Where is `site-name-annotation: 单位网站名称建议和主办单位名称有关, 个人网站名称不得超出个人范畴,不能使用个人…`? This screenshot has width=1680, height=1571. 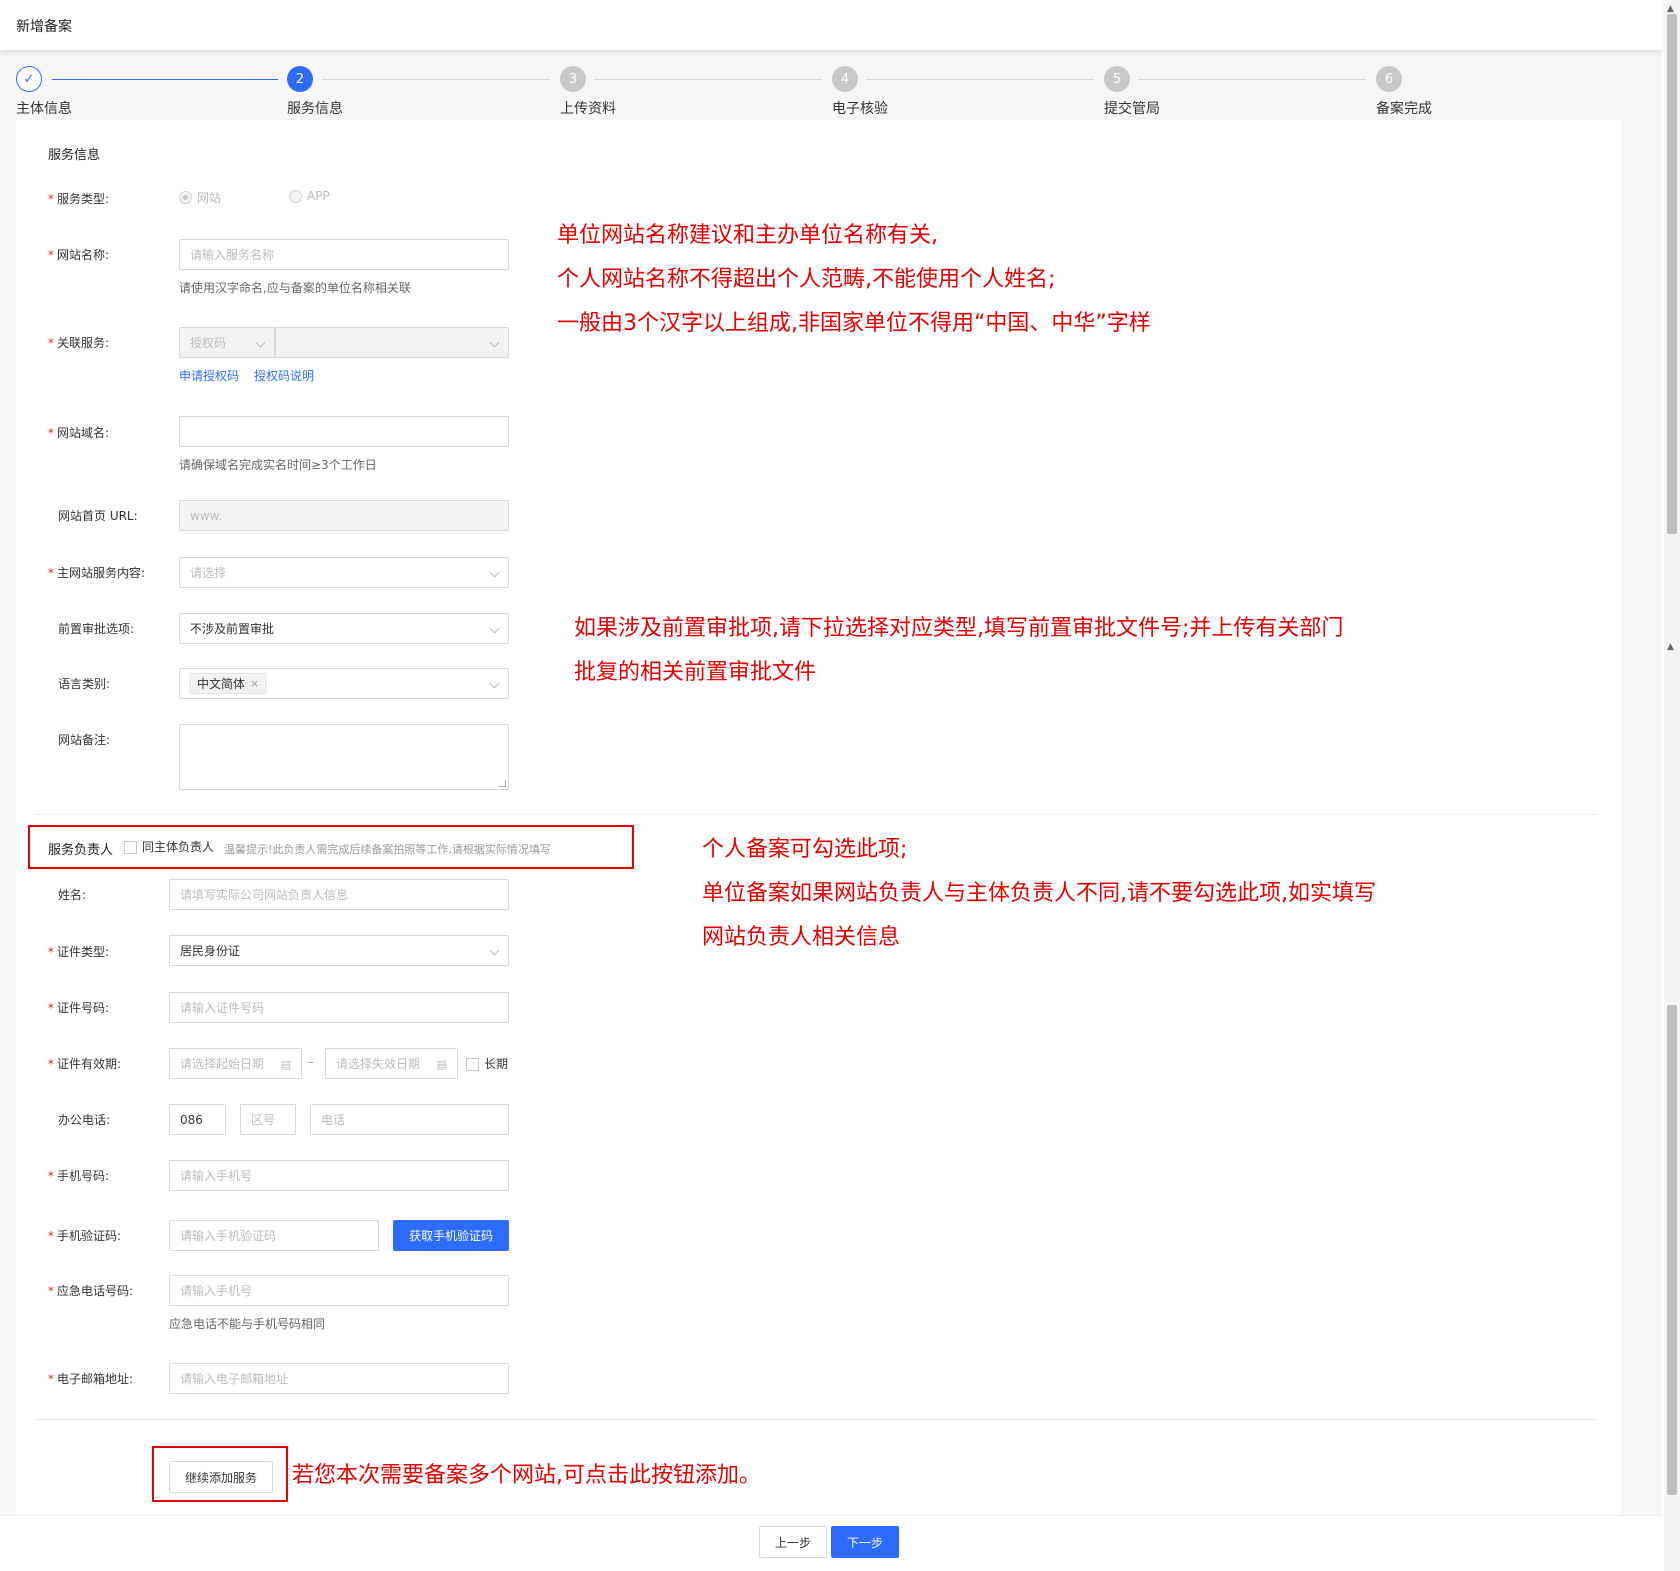
site-name-annotation: 单位网站名称建议和主办单位名称有关, 个人网站名称不得超出个人范畴,不能使用个人… is located at coordinates (854, 280).